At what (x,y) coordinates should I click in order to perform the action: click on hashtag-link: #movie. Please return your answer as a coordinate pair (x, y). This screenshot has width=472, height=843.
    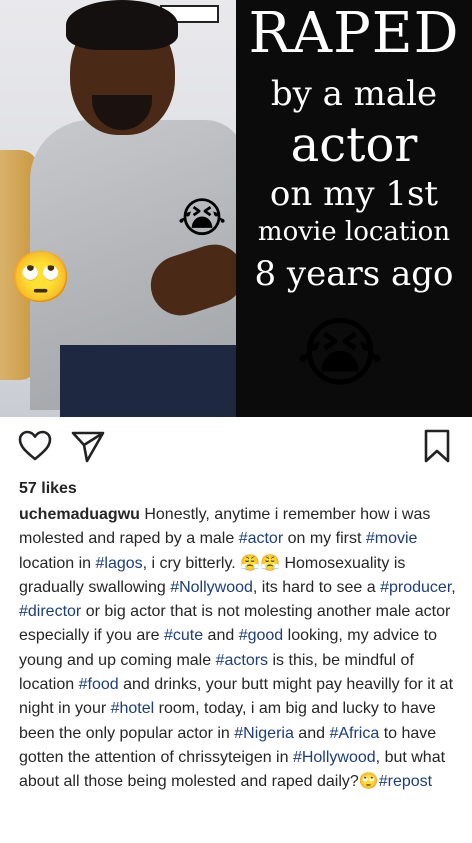
    Looking at the image, I should click on (392, 538).